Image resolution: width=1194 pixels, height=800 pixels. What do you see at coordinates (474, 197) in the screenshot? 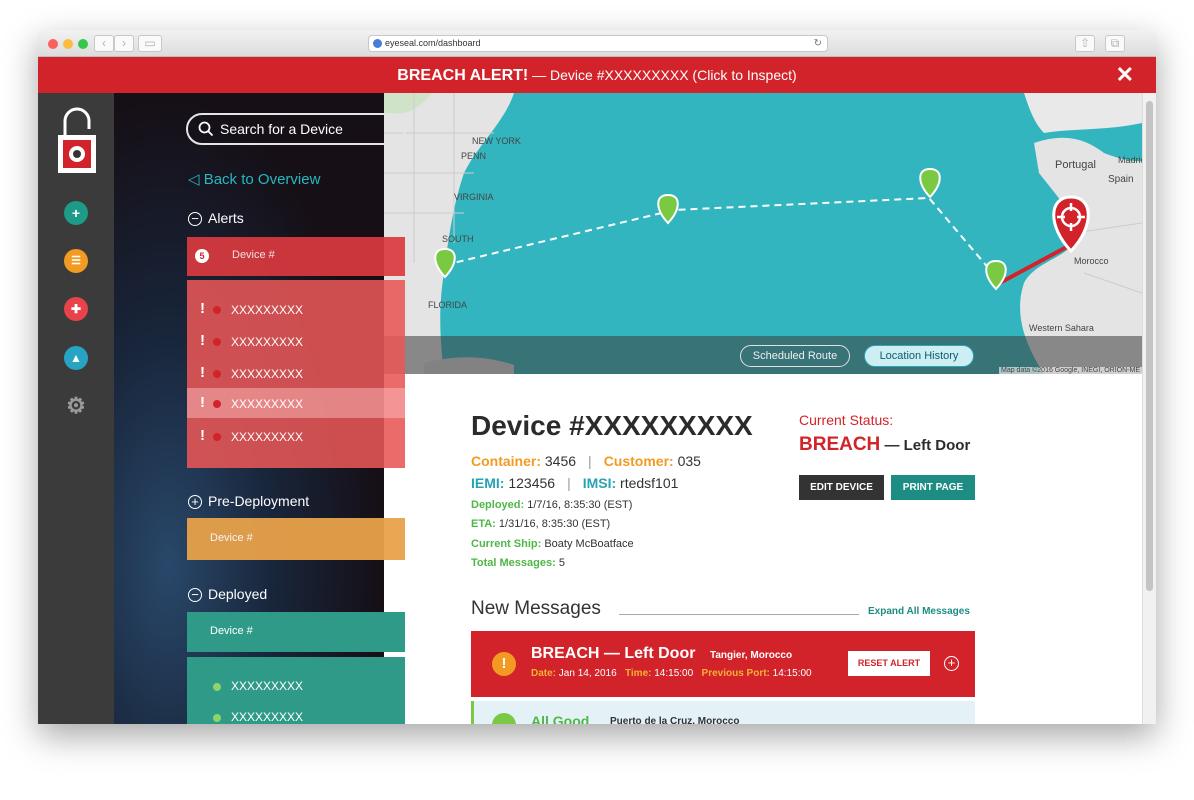
I see `map-label: VIRGINIA` at bounding box center [474, 197].